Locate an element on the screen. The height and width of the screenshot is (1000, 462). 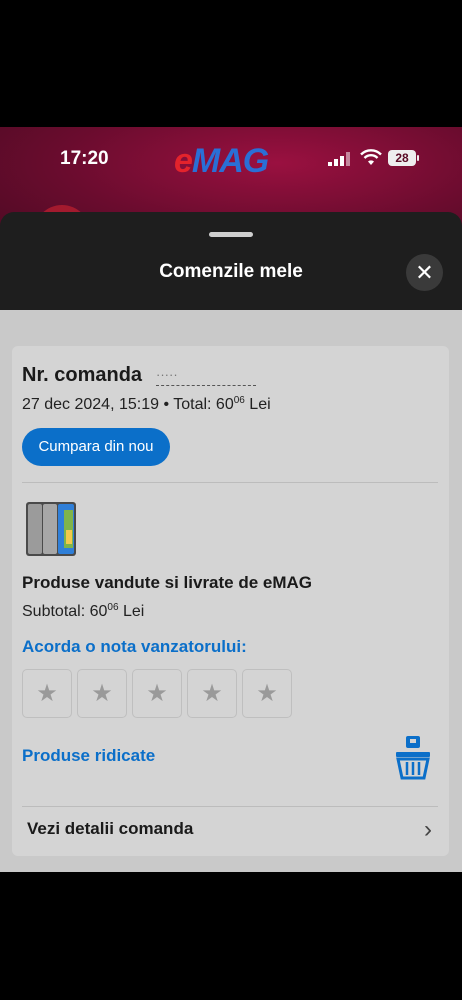
wifi-icon is located at coordinates (371, 157).